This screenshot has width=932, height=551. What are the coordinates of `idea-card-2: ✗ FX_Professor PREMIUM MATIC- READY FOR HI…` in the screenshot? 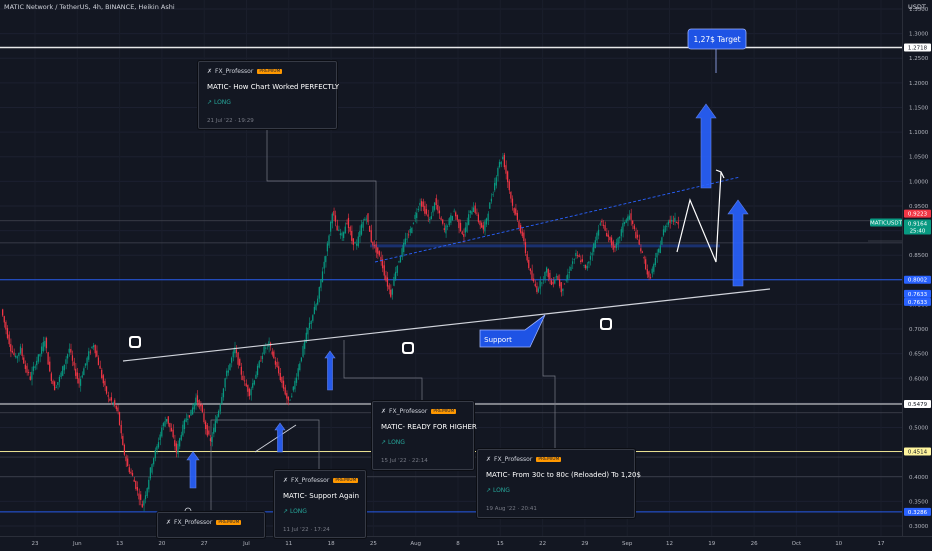 It's located at (424, 435).